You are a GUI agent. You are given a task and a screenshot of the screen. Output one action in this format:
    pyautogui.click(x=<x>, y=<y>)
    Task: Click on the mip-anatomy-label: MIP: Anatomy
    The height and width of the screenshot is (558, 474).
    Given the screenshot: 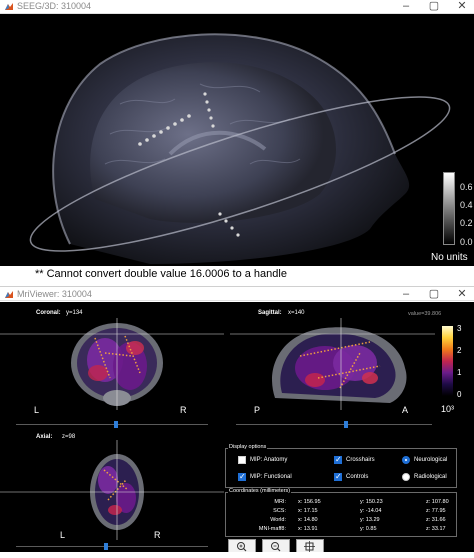 What is the action you would take?
    pyautogui.click(x=269, y=460)
    